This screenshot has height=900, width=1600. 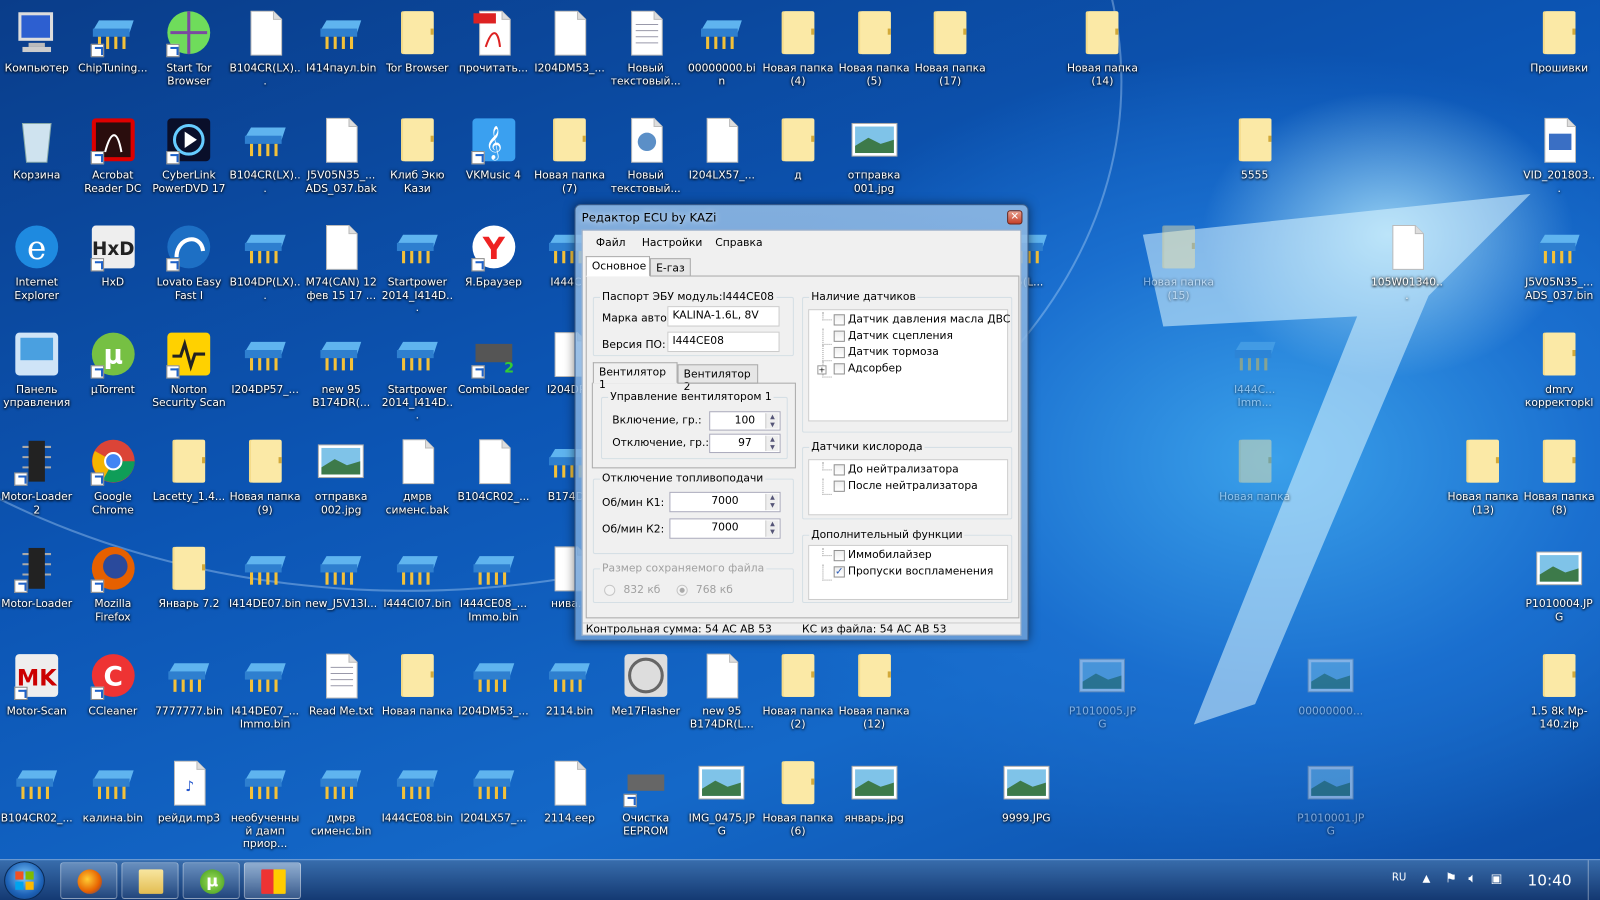 What do you see at coordinates (265, 691) in the screenshot?
I see `desktop-icon: I414DE07_... Immo.bin` at bounding box center [265, 691].